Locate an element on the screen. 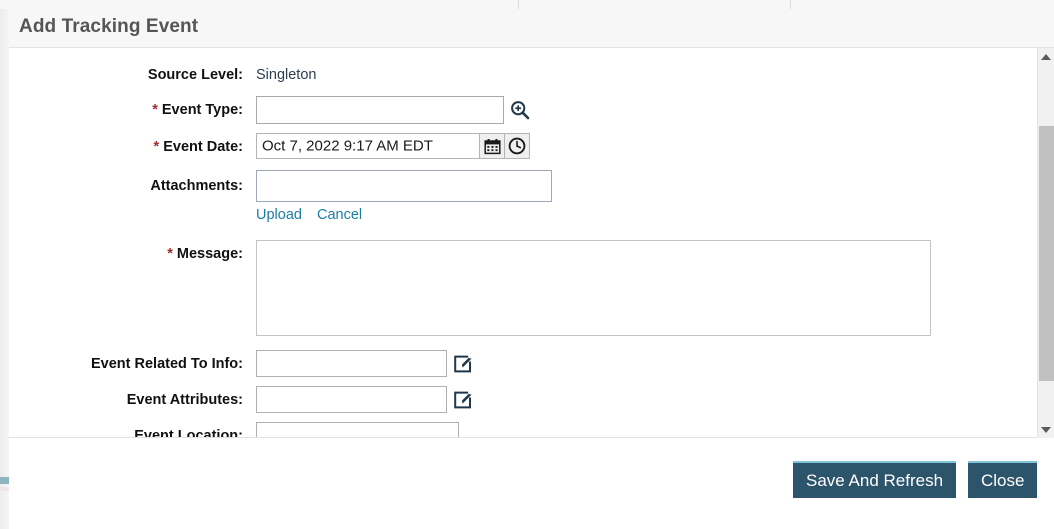 Image resolution: width=1054 pixels, height=529 pixels. event-date-input: Oct 7, 2022 9:17 AM EDT is located at coordinates (368, 146).